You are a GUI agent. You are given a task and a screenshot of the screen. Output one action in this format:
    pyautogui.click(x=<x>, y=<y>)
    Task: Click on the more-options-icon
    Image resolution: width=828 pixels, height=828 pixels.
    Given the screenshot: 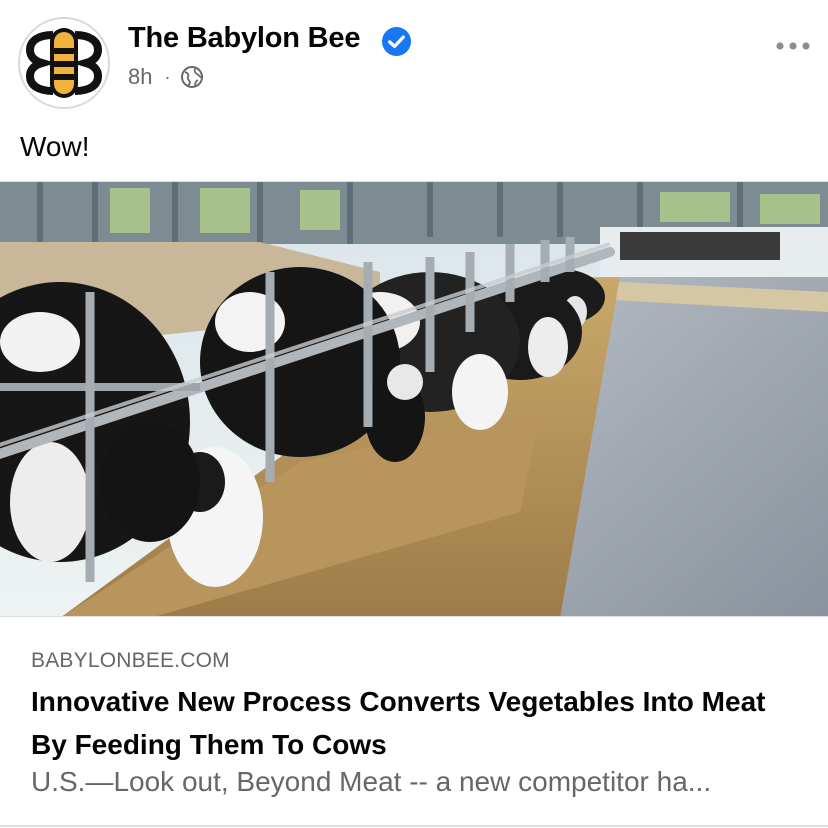 What is the action you would take?
    pyautogui.click(x=794, y=46)
    